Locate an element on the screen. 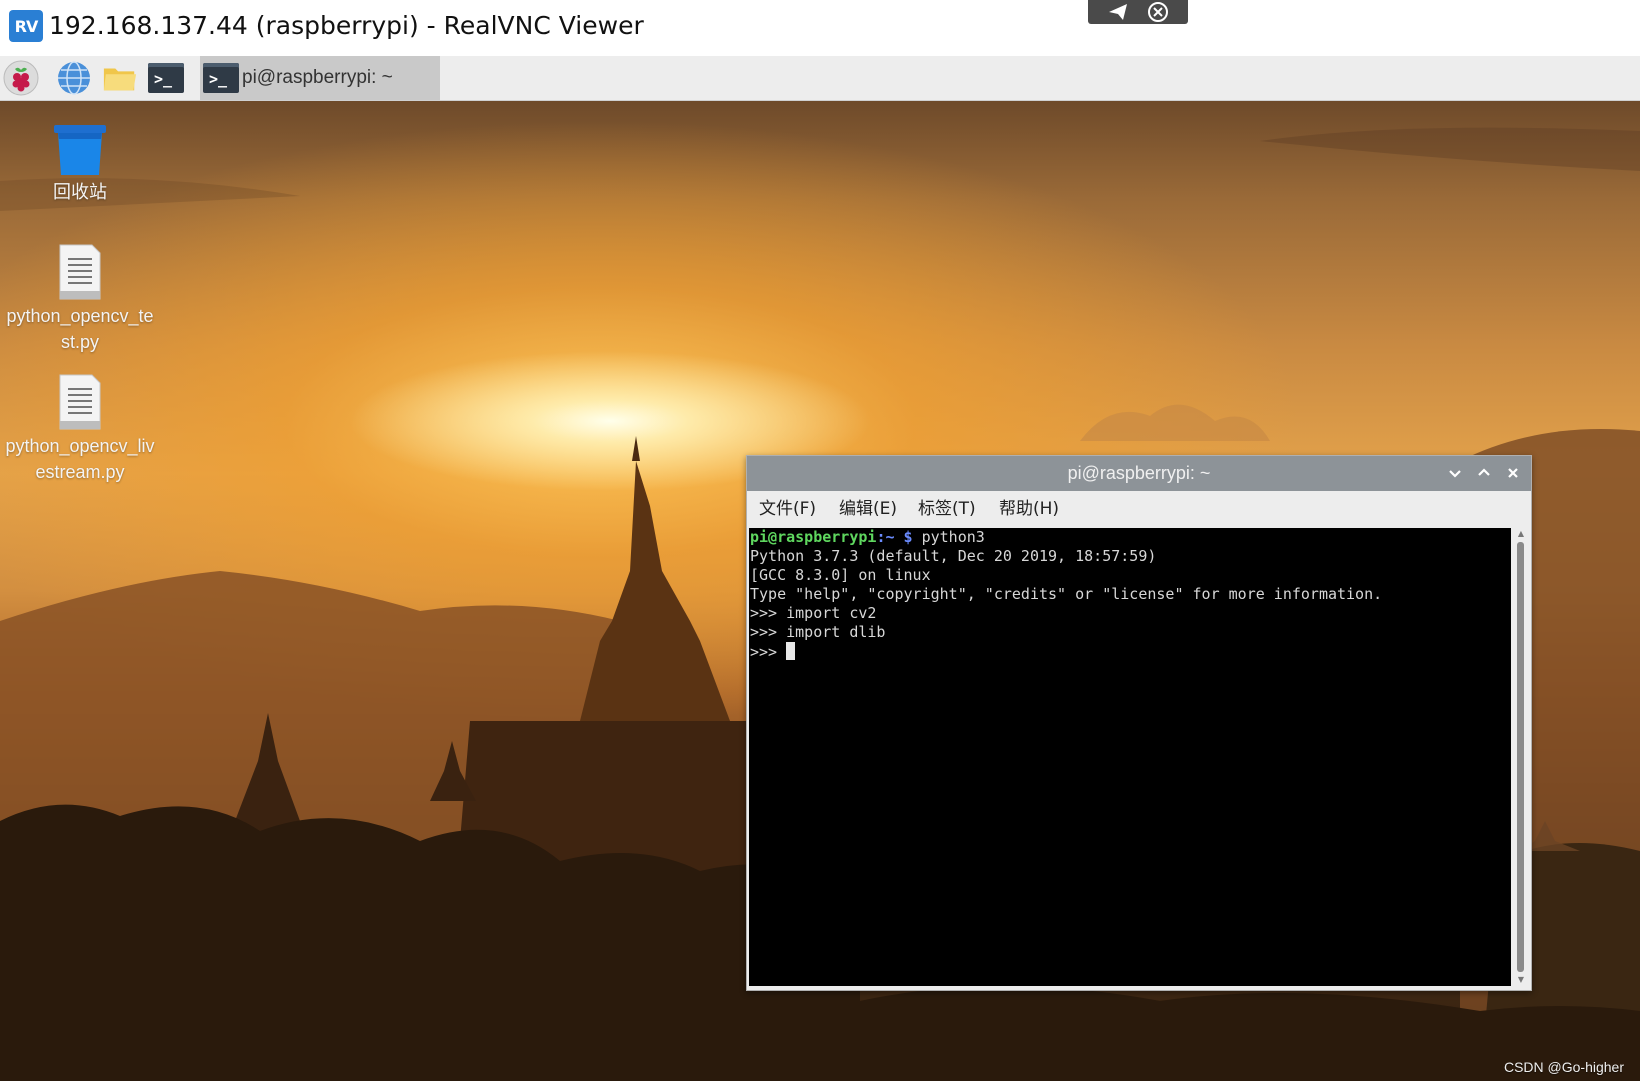 The height and width of the screenshot is (1081, 1640). command-text: python3 is located at coordinates (948, 537).